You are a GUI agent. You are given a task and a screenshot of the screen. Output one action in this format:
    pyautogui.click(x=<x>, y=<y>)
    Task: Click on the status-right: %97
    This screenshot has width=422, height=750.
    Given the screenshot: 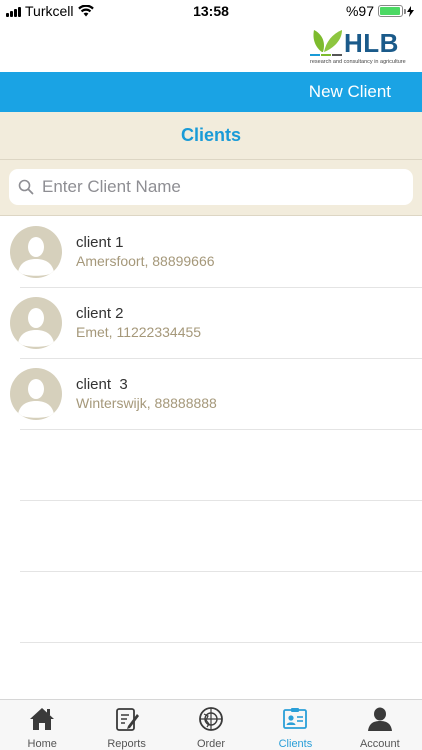 What is the action you would take?
    pyautogui.click(x=380, y=11)
    